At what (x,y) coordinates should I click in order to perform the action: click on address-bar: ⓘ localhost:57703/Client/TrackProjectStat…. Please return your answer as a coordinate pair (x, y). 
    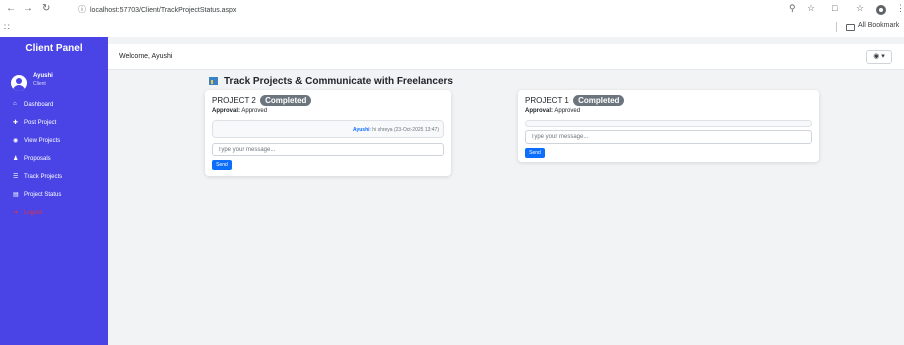
    Looking at the image, I should click on (157, 10).